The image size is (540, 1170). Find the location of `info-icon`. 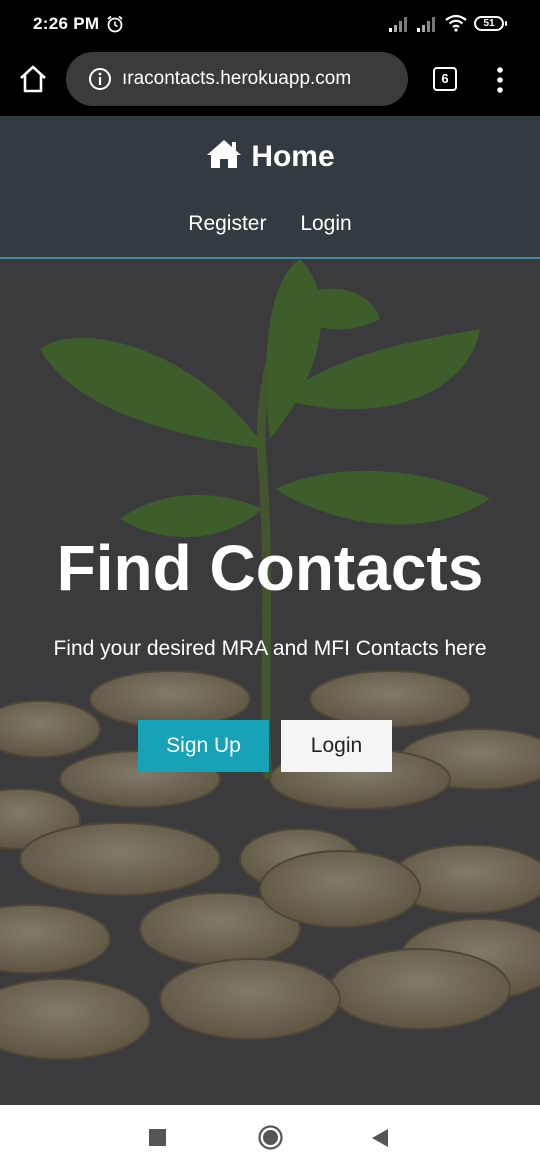

info-icon is located at coordinates (100, 79).